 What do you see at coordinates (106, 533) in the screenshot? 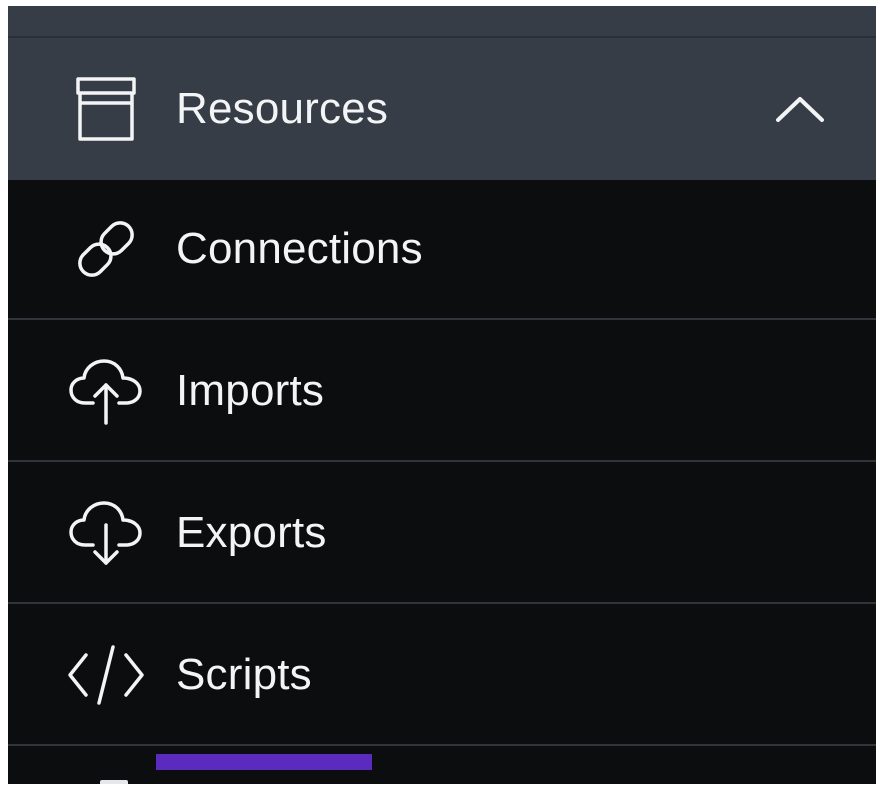
I see `cloud-download-icon` at bounding box center [106, 533].